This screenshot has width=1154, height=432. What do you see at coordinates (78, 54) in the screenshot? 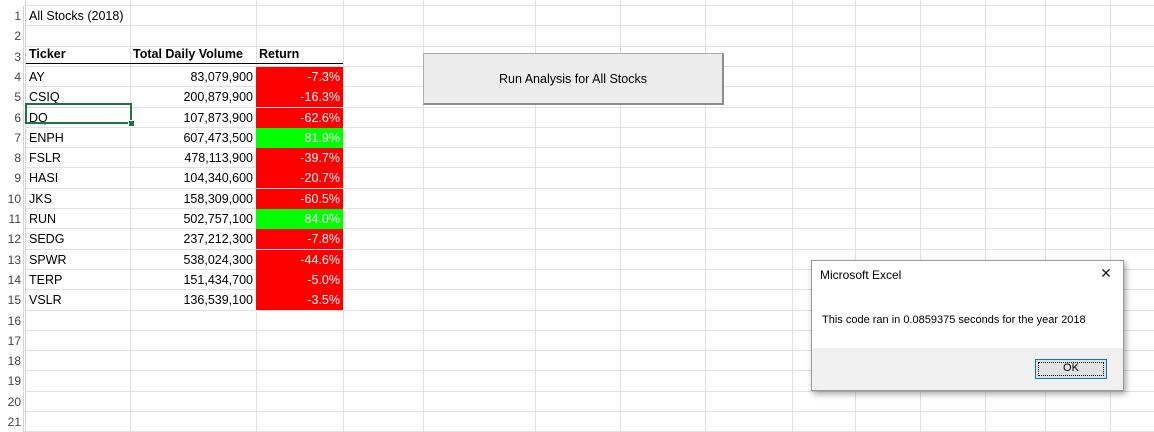
I see `header-ticker: Ticker` at bounding box center [78, 54].